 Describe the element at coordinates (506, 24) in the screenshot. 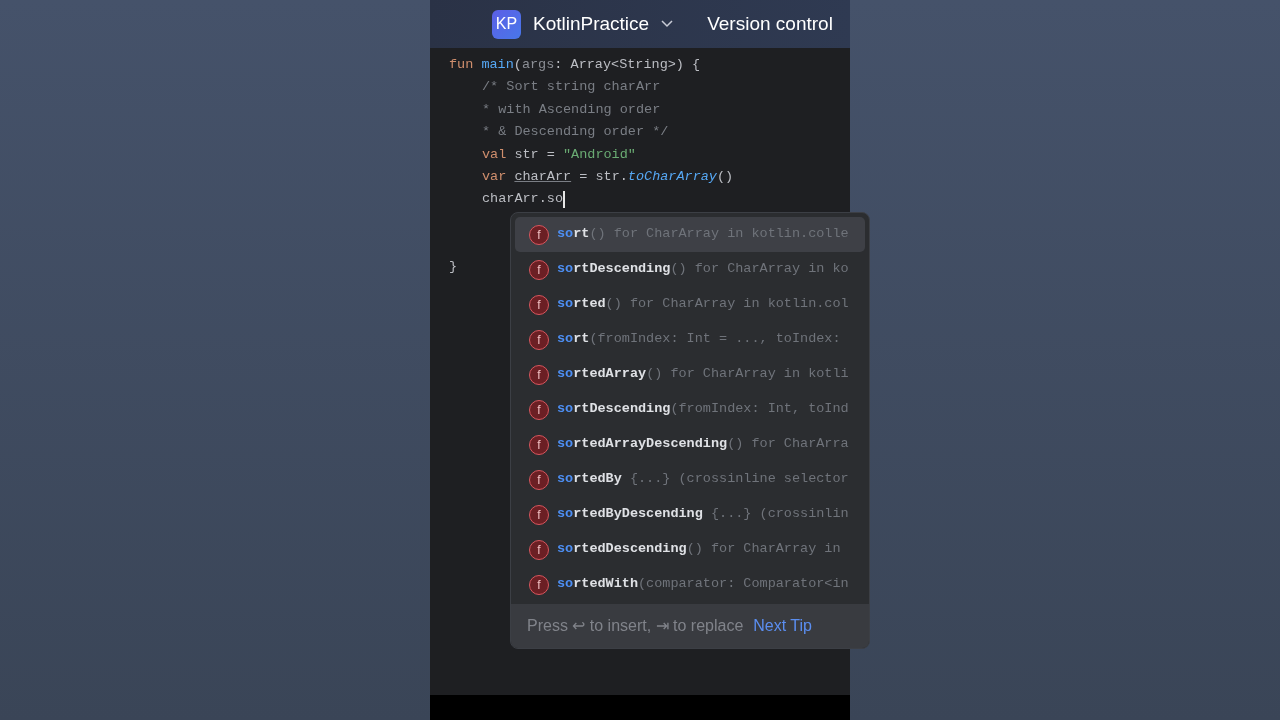

I see `project-badge: KP` at that location.